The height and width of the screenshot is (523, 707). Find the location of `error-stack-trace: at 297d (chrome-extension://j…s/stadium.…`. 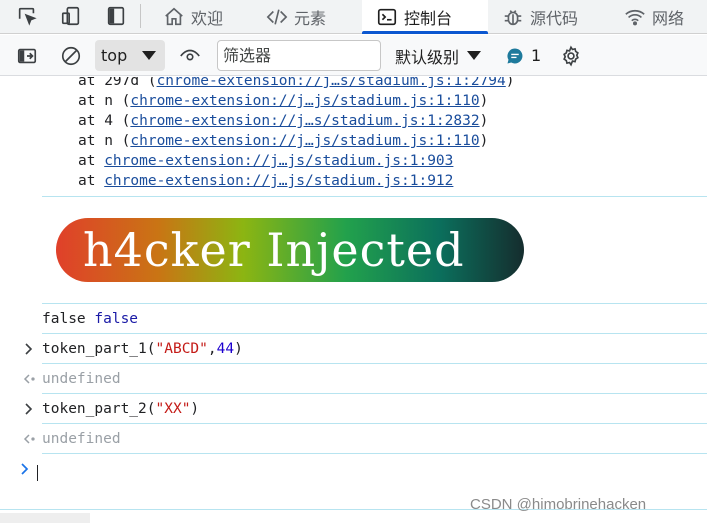

error-stack-trace: at 297d (chrome-extension://j…s/stadium.… is located at coordinates (296, 134).